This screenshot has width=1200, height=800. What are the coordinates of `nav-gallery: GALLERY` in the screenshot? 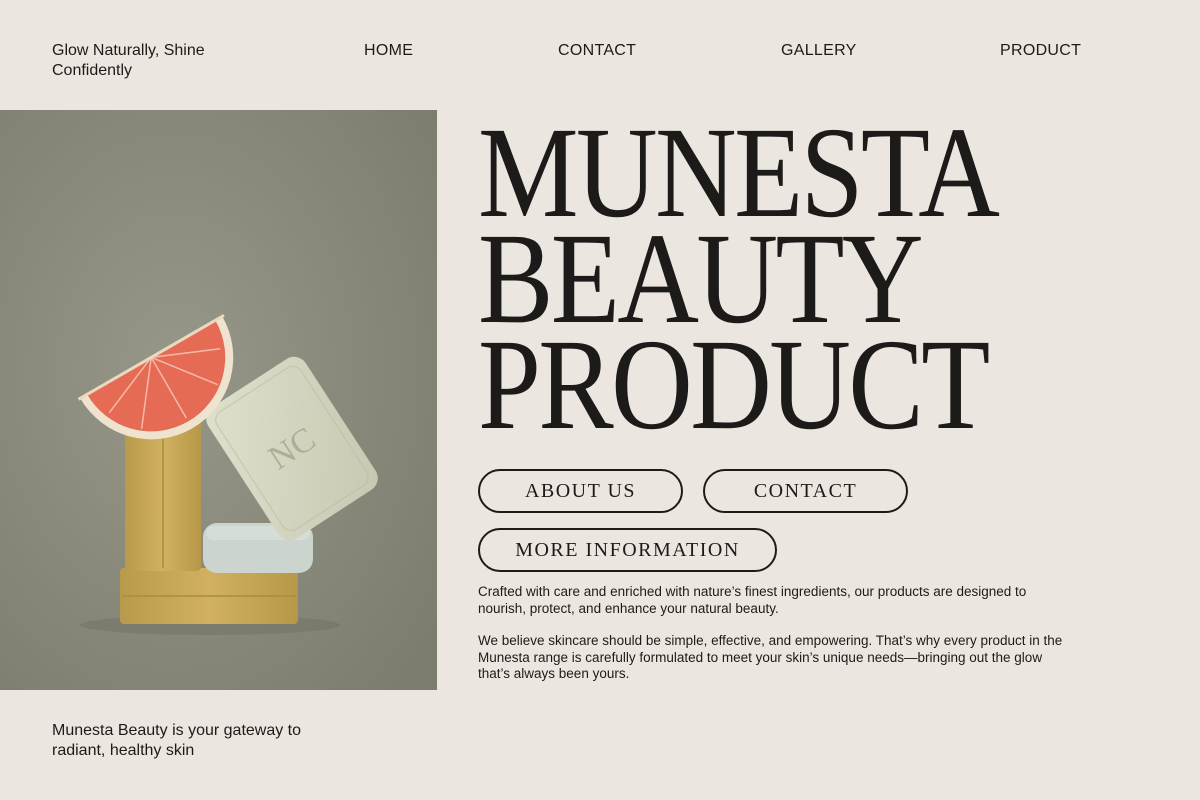 It's located at (819, 51).